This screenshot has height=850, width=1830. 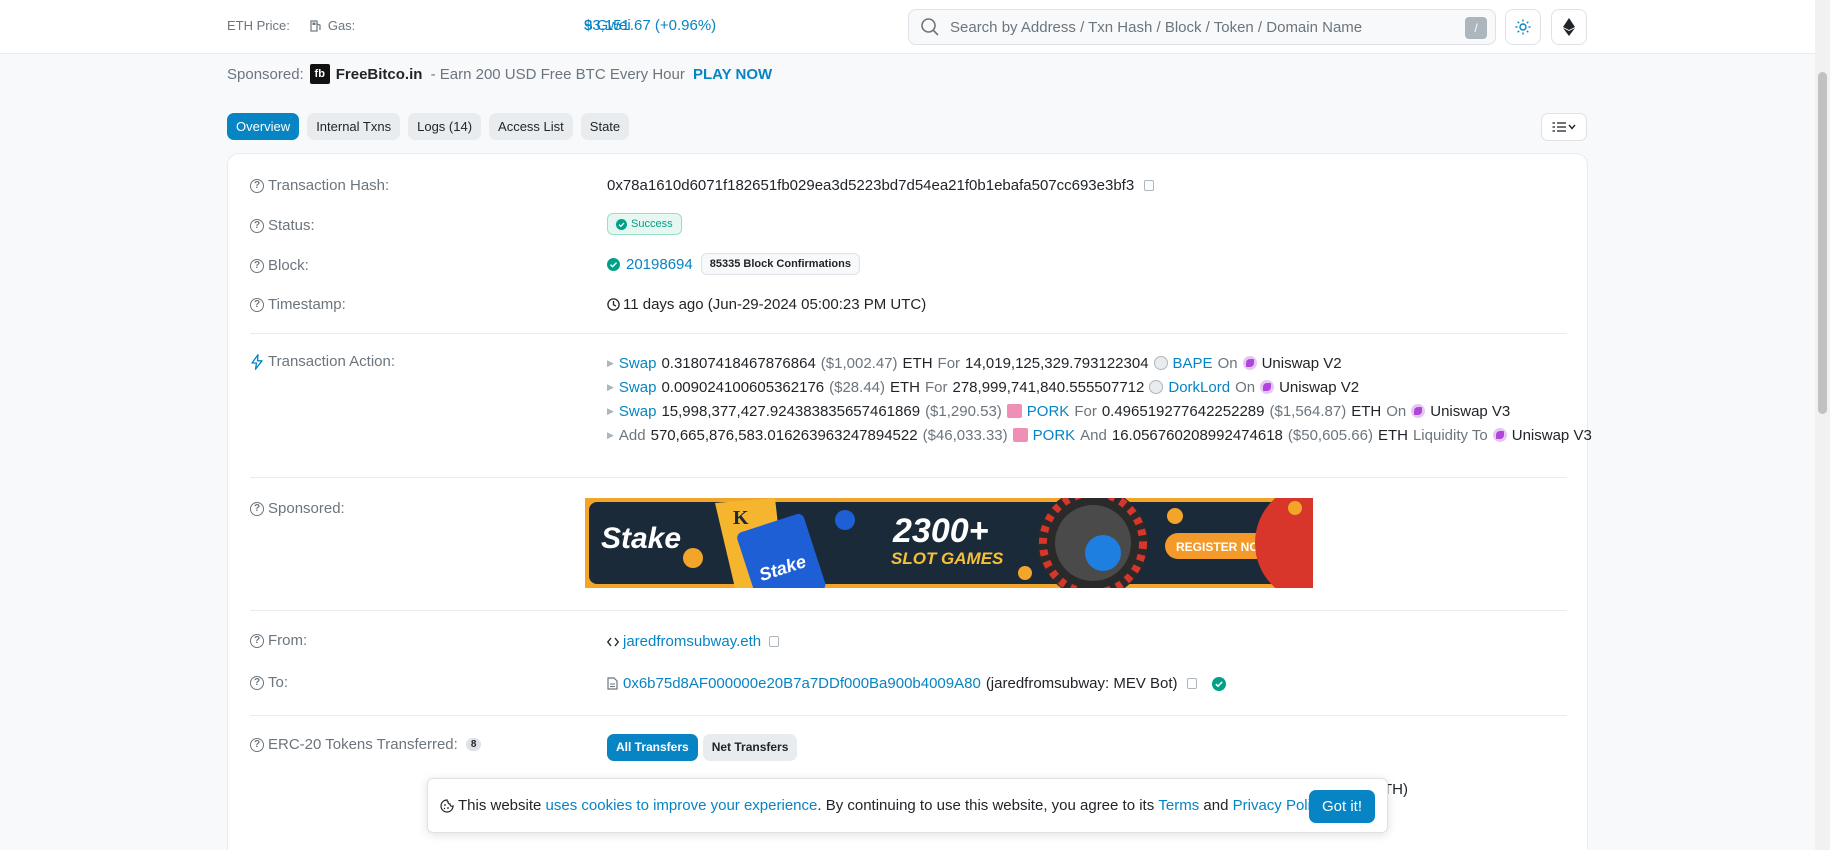 What do you see at coordinates (1572, 127) in the screenshot?
I see `chevron-down-icon` at bounding box center [1572, 127].